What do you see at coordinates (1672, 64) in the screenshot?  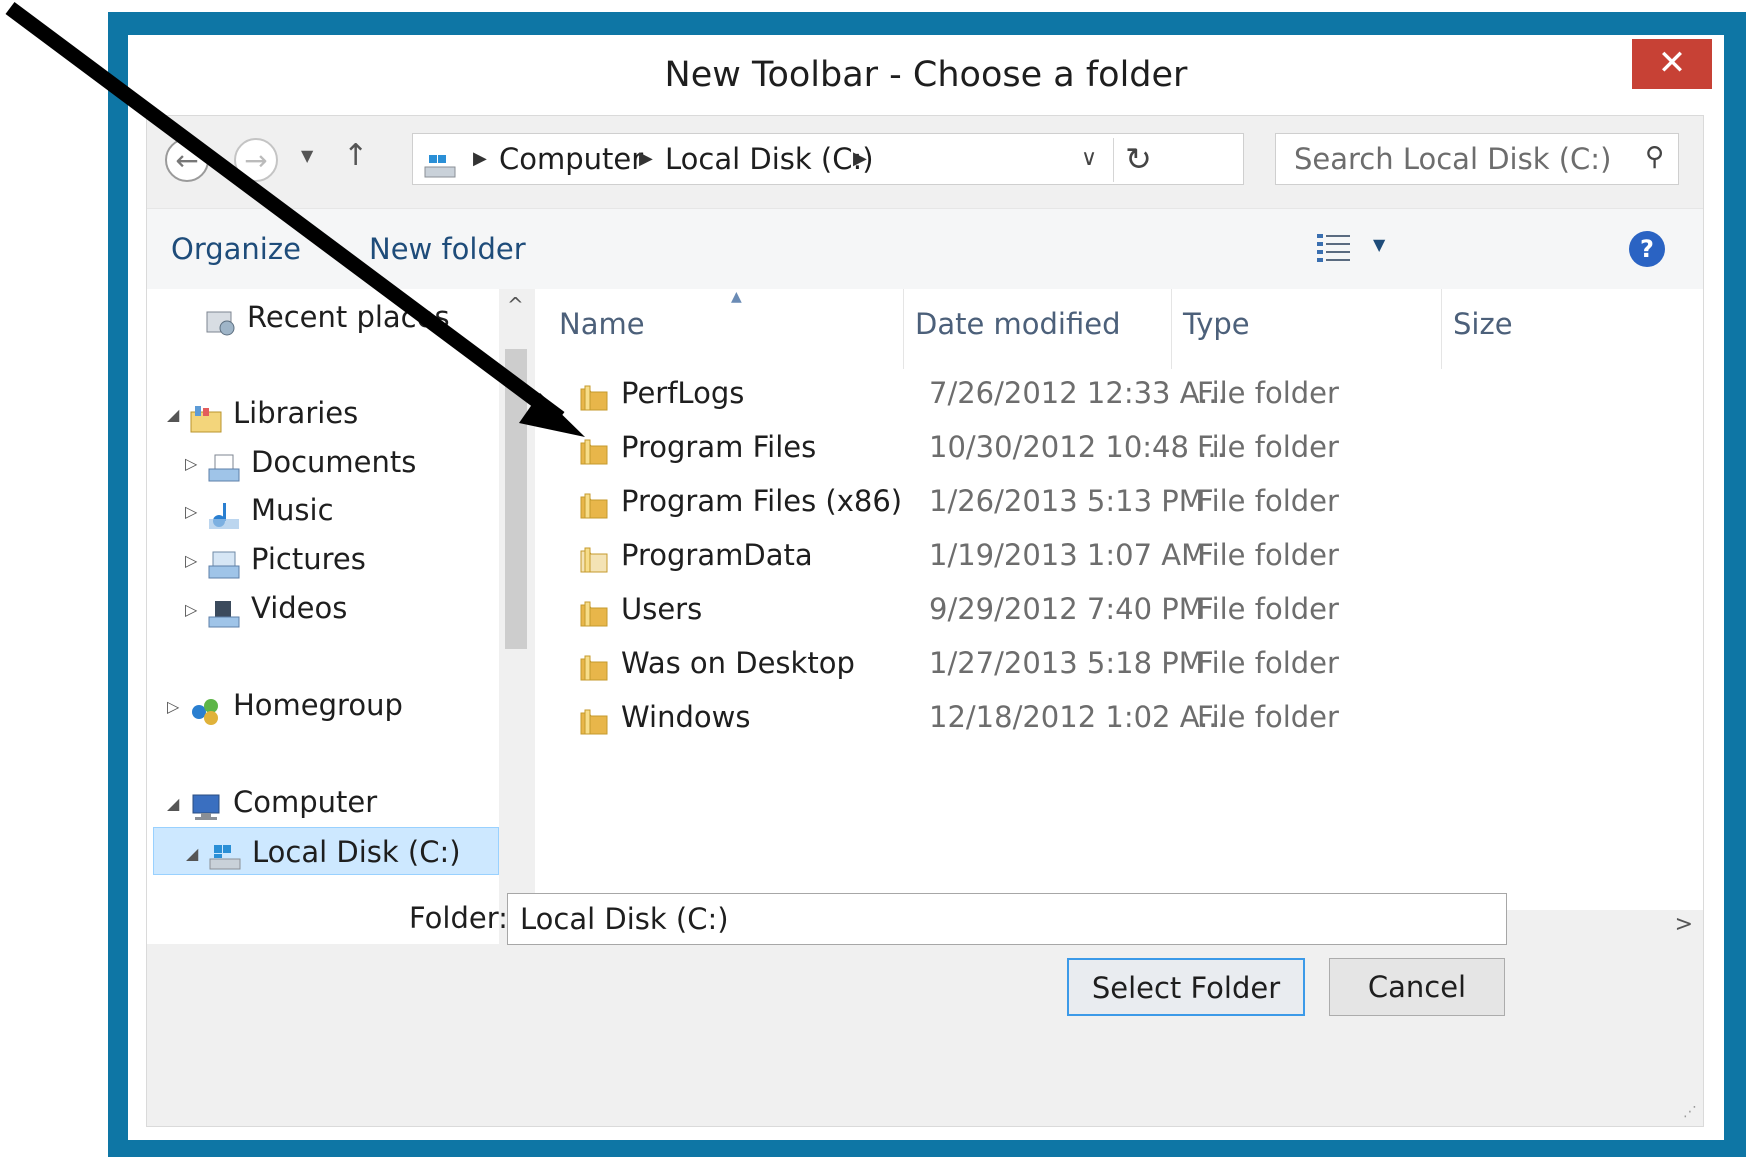 I see `close-button: ✕` at bounding box center [1672, 64].